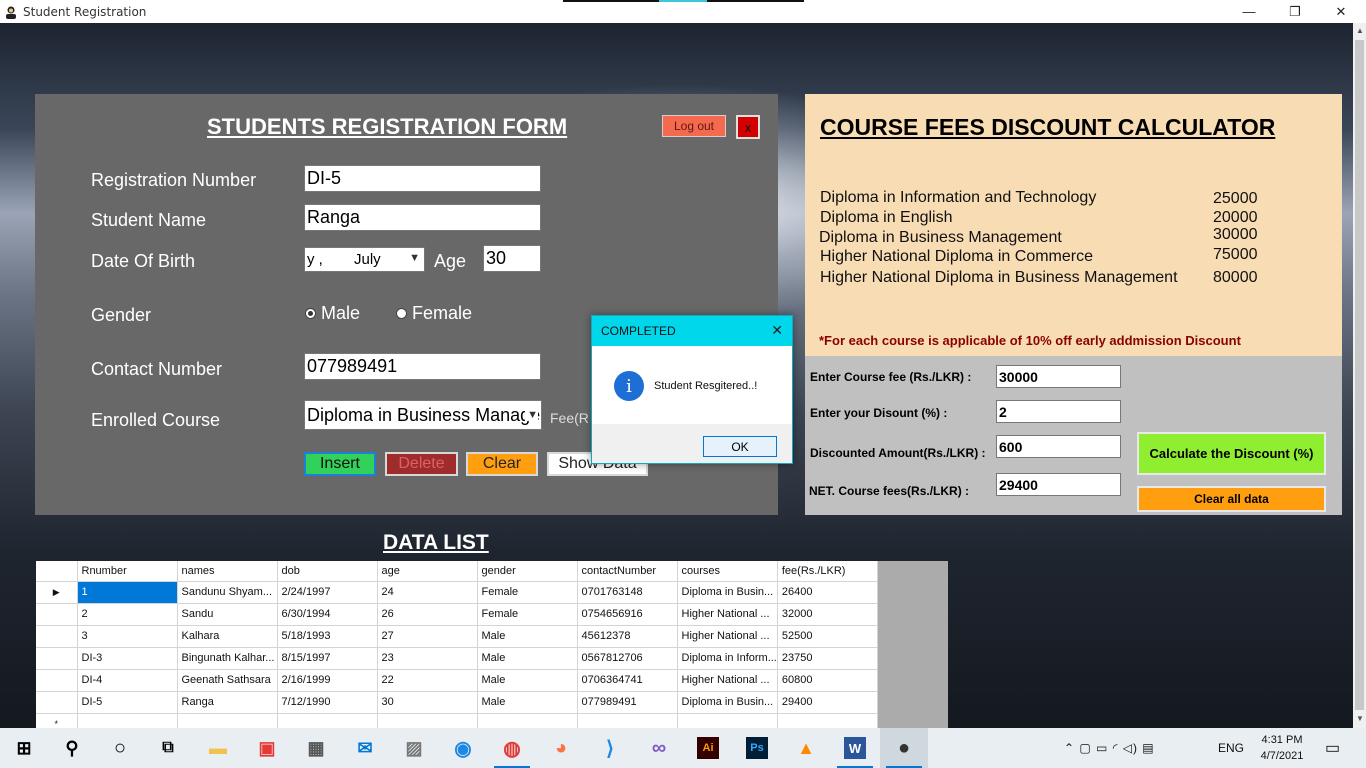  What do you see at coordinates (627, 636) in the screenshot?
I see `table-cell: 45612378` at bounding box center [627, 636].